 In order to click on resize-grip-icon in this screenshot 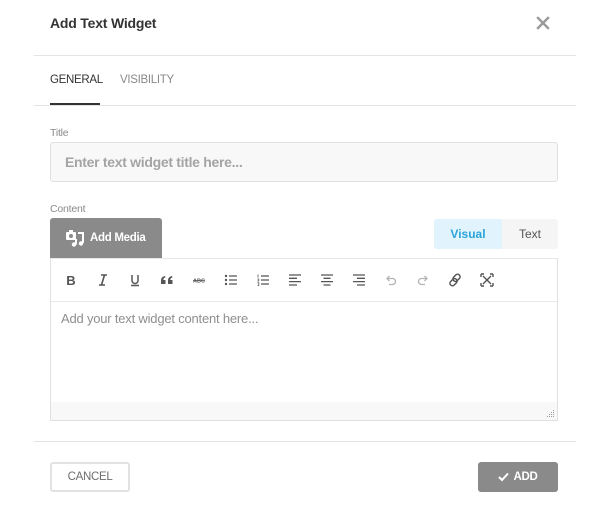, I will do `click(550, 413)`.